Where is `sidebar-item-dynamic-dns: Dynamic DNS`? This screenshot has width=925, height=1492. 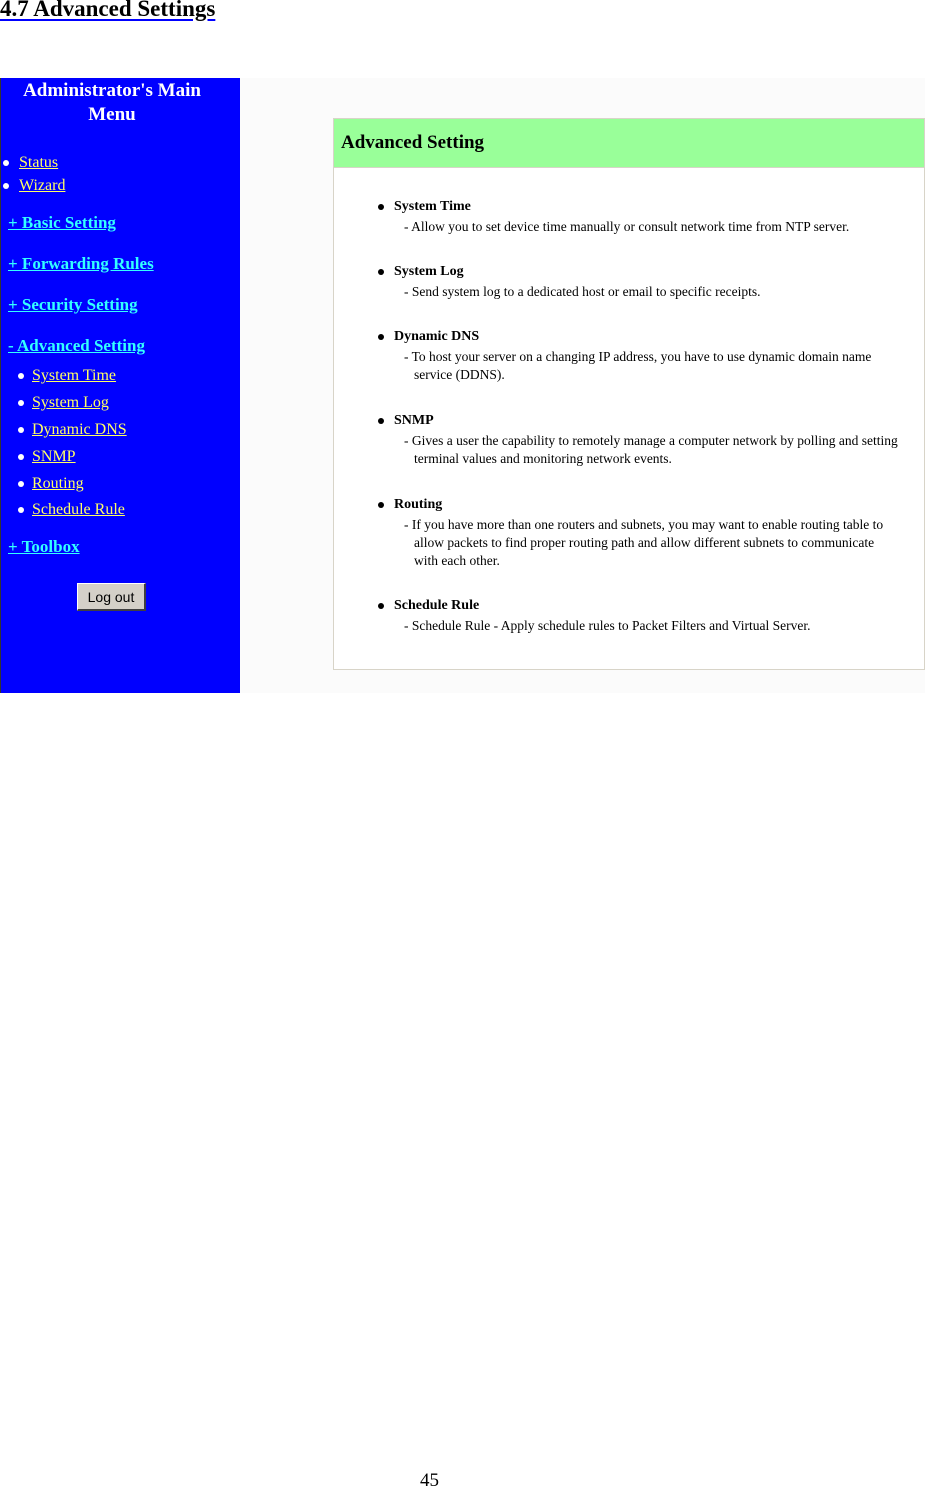
sidebar-item-dynamic-dns: Dynamic DNS is located at coordinates (72, 430).